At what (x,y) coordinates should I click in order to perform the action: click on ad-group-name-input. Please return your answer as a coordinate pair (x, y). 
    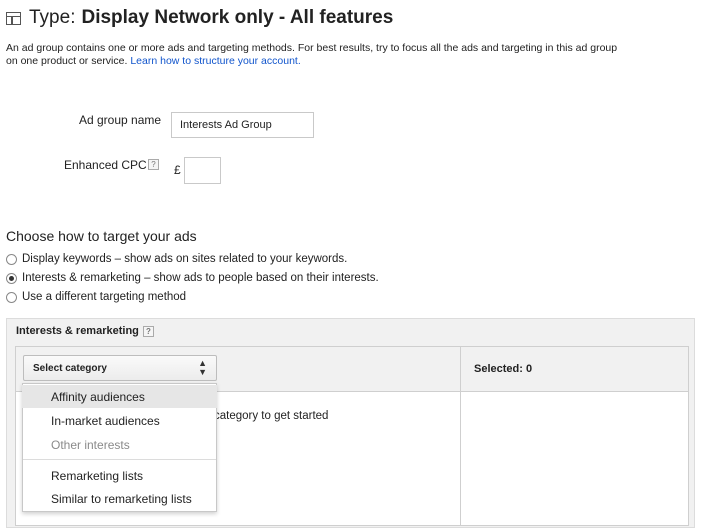
    Looking at the image, I should click on (242, 125).